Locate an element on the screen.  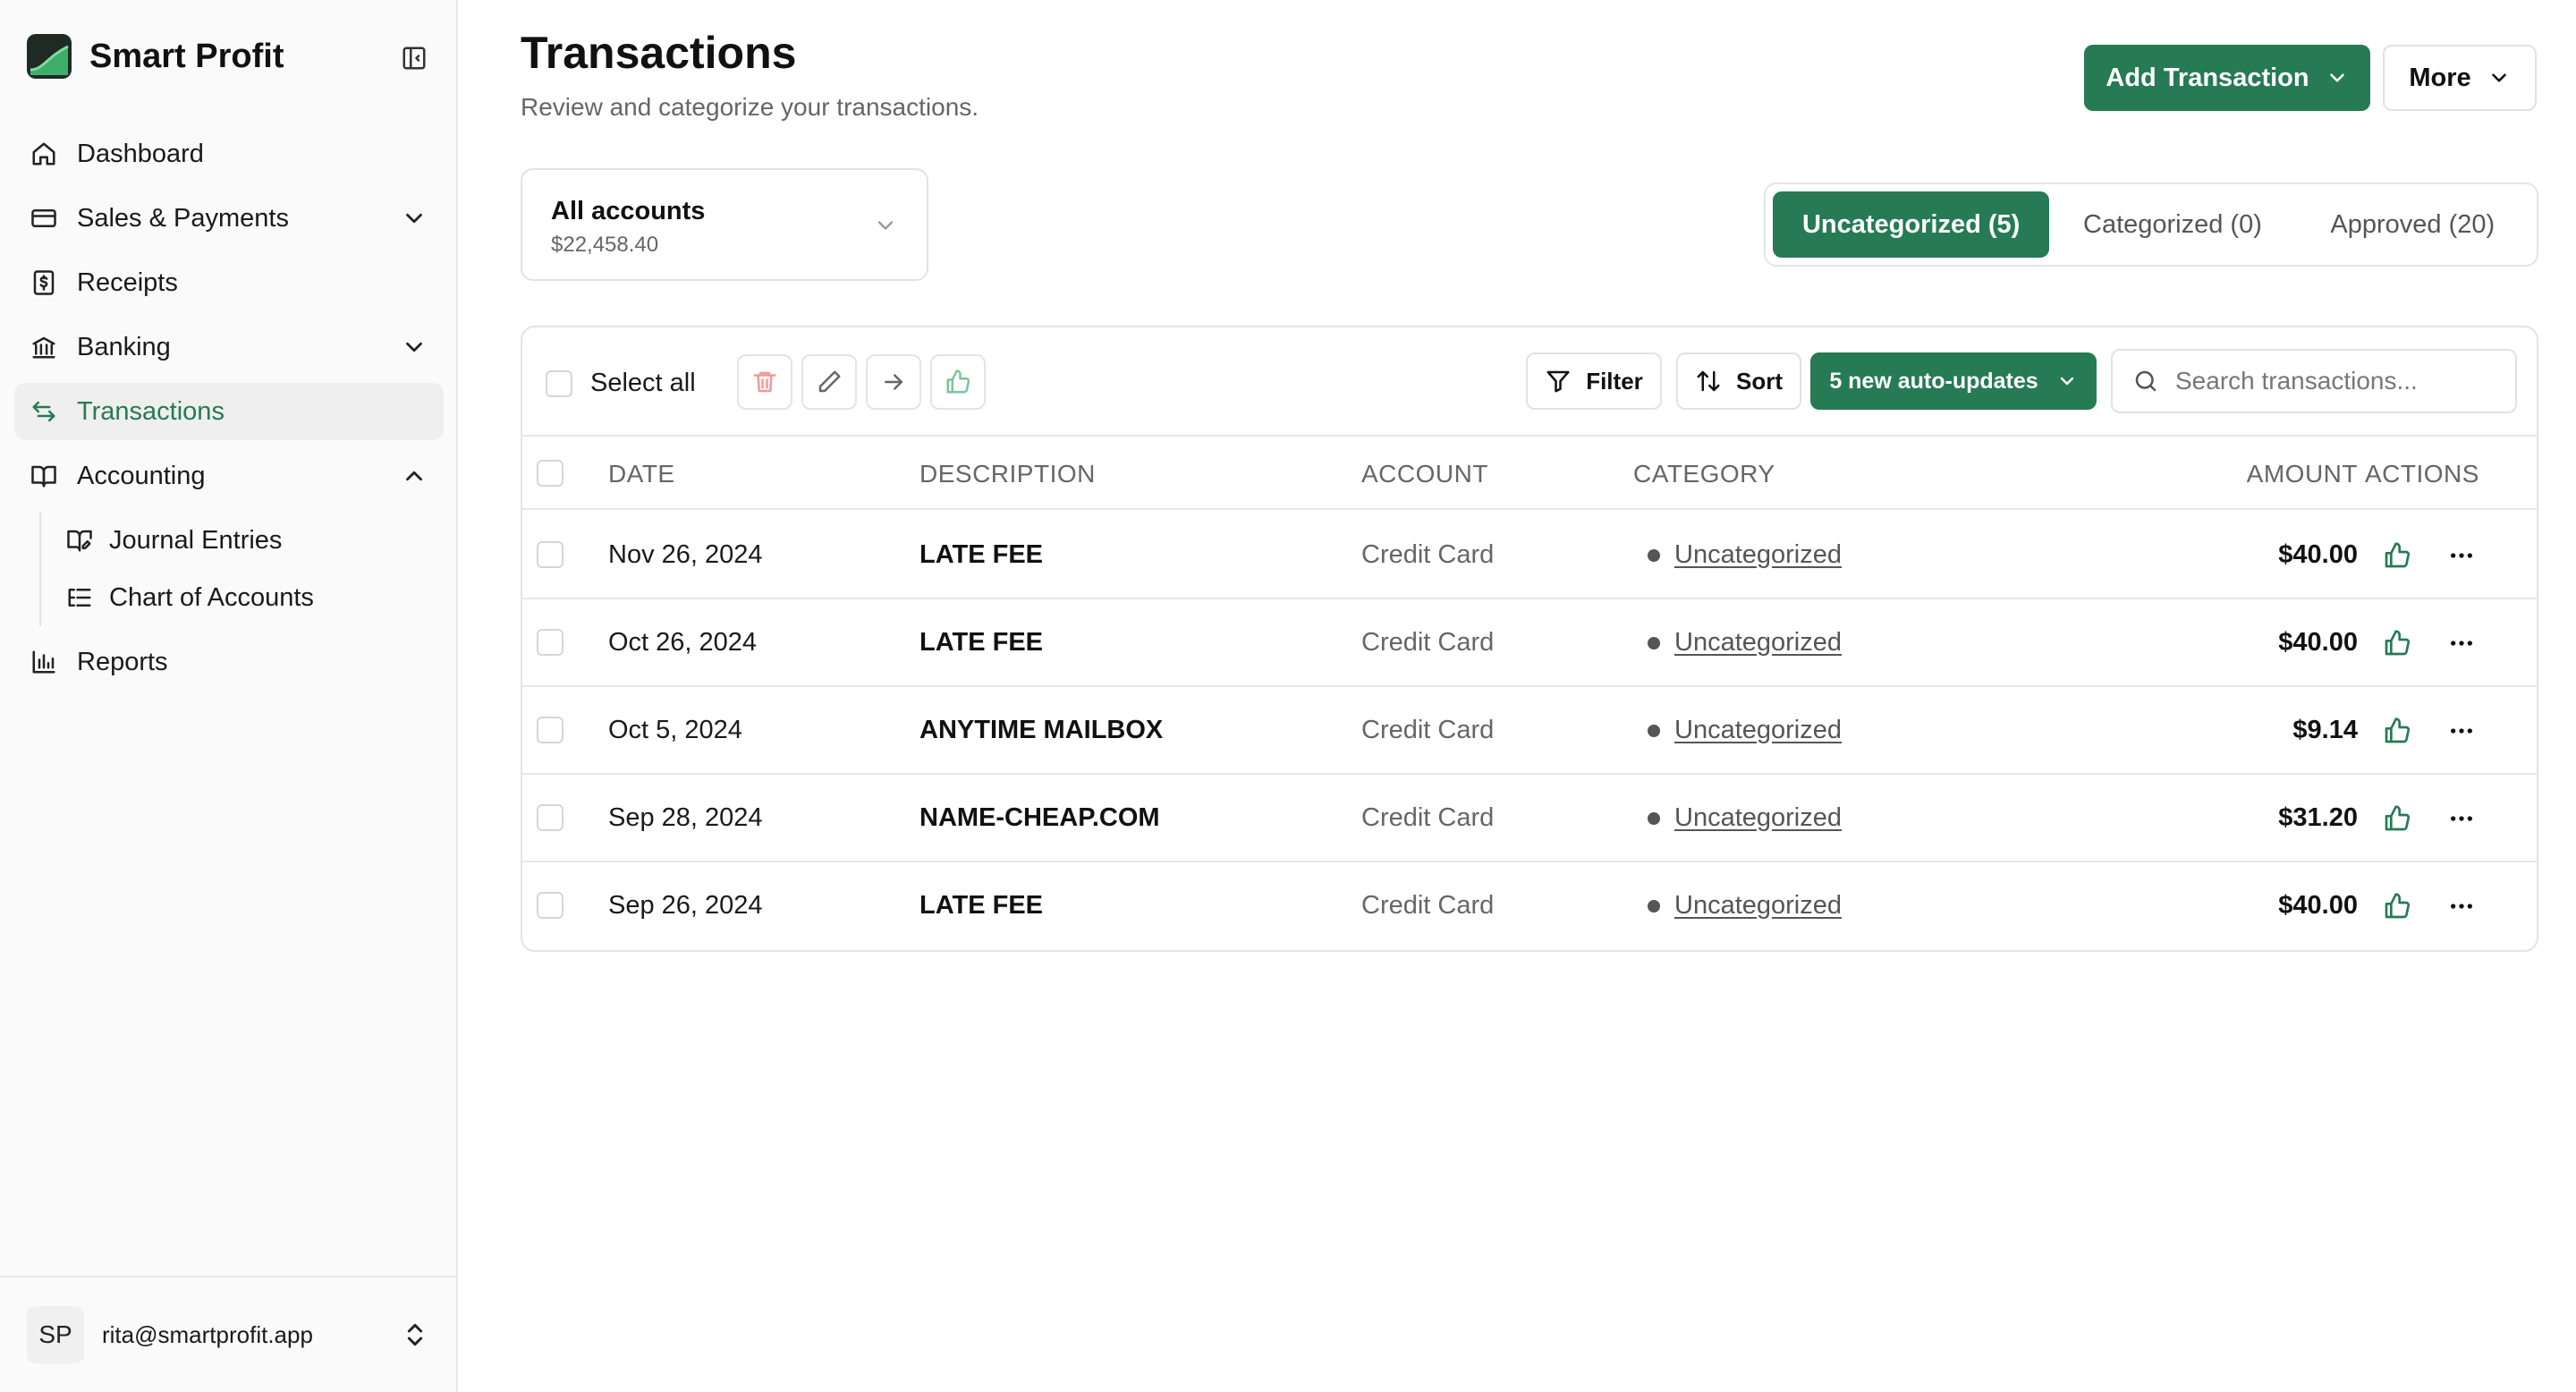
sidebar-item-label: Accounting is located at coordinates (141, 475).